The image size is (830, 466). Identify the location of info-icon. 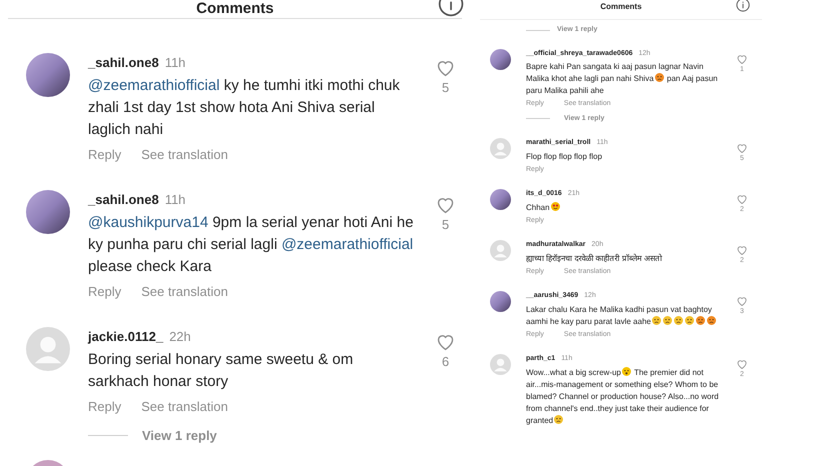
(743, 6).